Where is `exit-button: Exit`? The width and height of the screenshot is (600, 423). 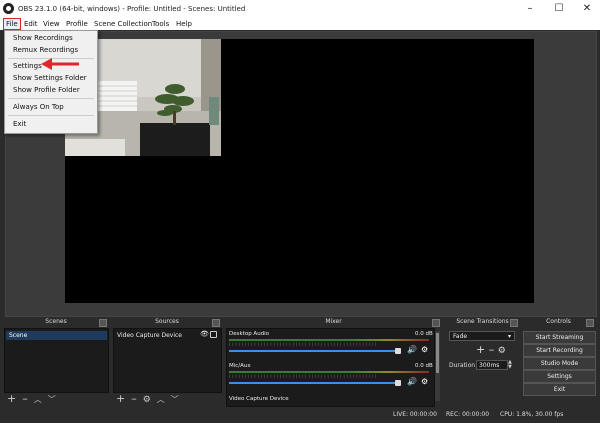
exit-button: Exit is located at coordinates (559, 389).